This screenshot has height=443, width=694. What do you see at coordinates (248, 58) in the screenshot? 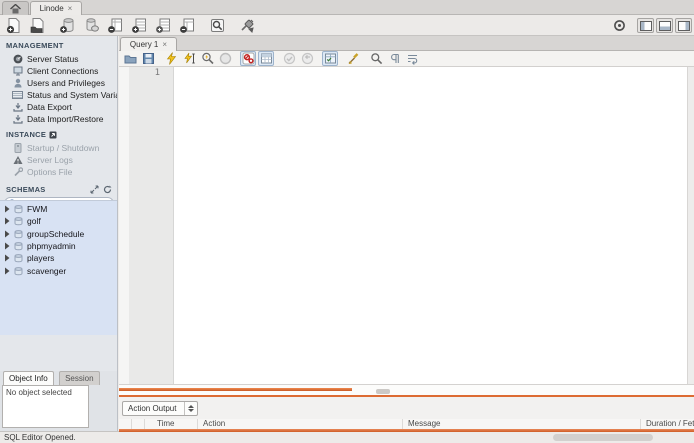
I see `toggle-stop-on-error-button` at bounding box center [248, 58].